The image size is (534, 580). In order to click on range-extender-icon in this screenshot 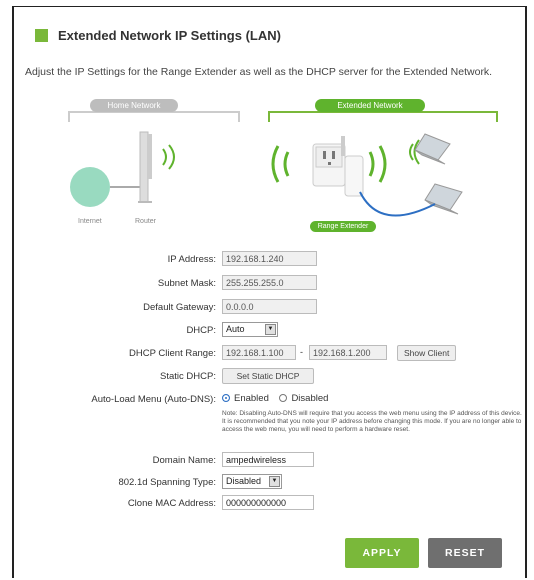, I will do `click(338, 166)`.